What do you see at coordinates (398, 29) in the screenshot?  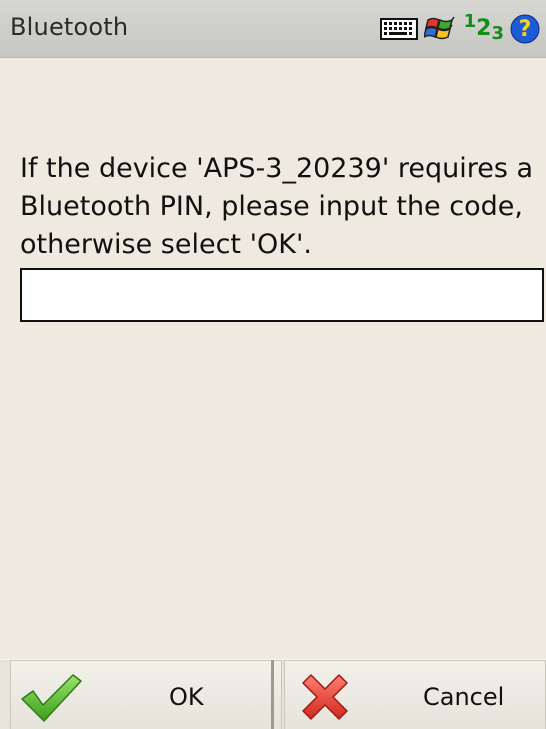 I see `keyboard-icon` at bounding box center [398, 29].